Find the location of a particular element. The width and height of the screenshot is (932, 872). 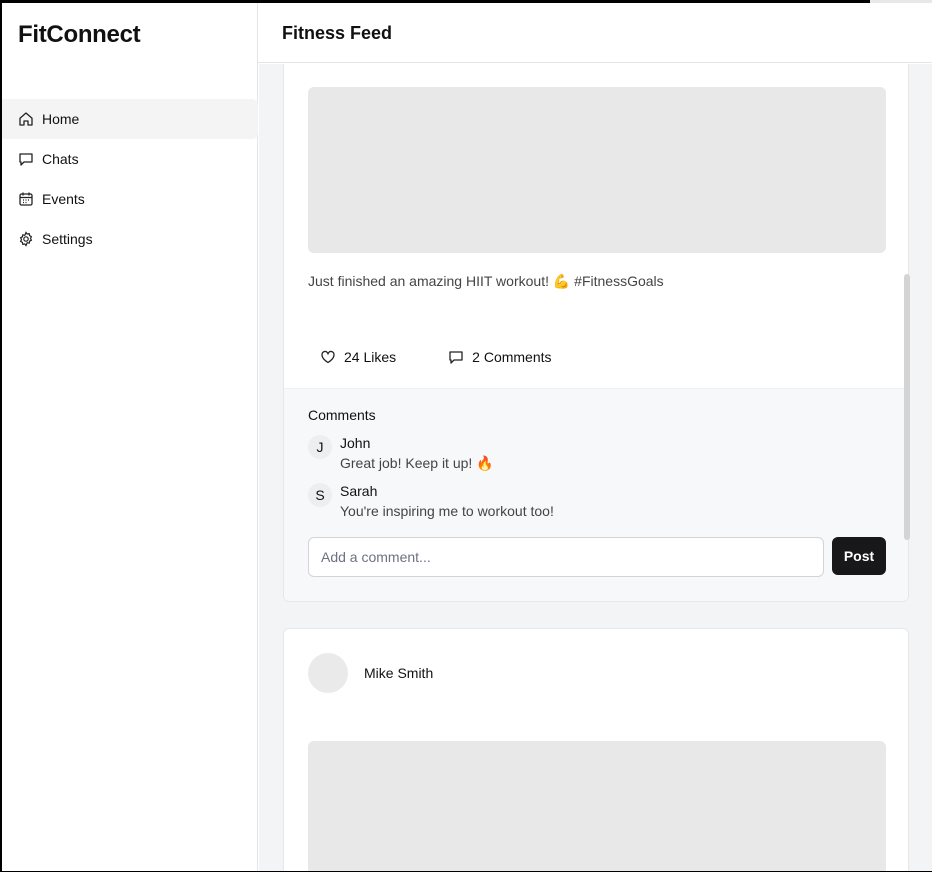

top-bar: Fitness Feed is located at coordinates (595, 33).